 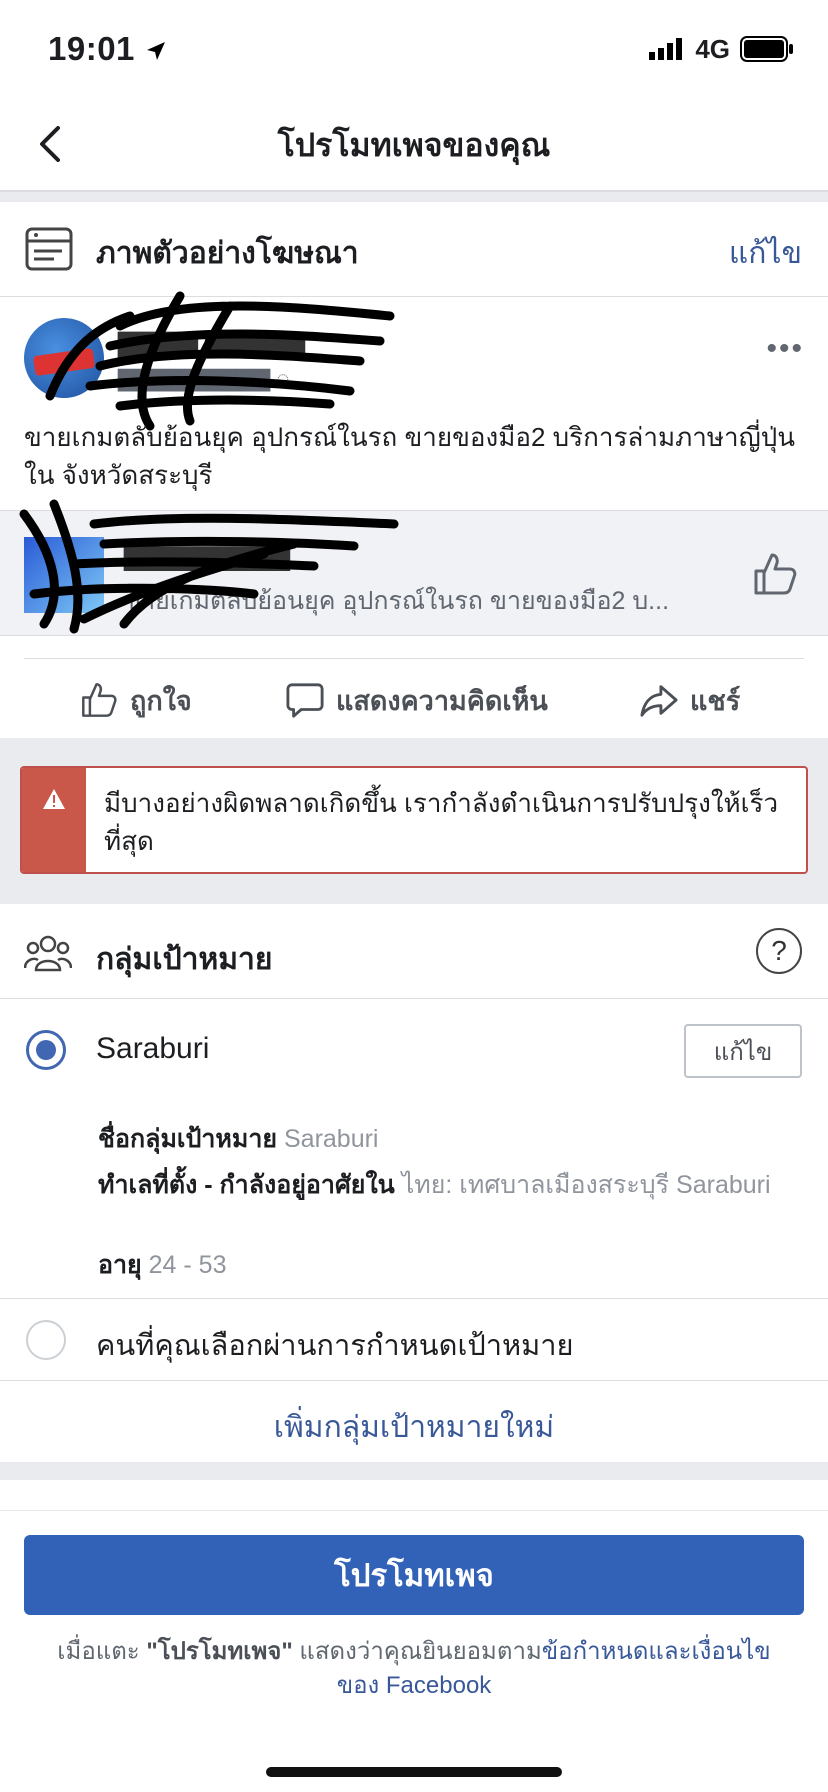 What do you see at coordinates (414, 250) in the screenshot?
I see `ad-preview-header: ภาพตัวอย่างโฆษณา แก้ไข` at bounding box center [414, 250].